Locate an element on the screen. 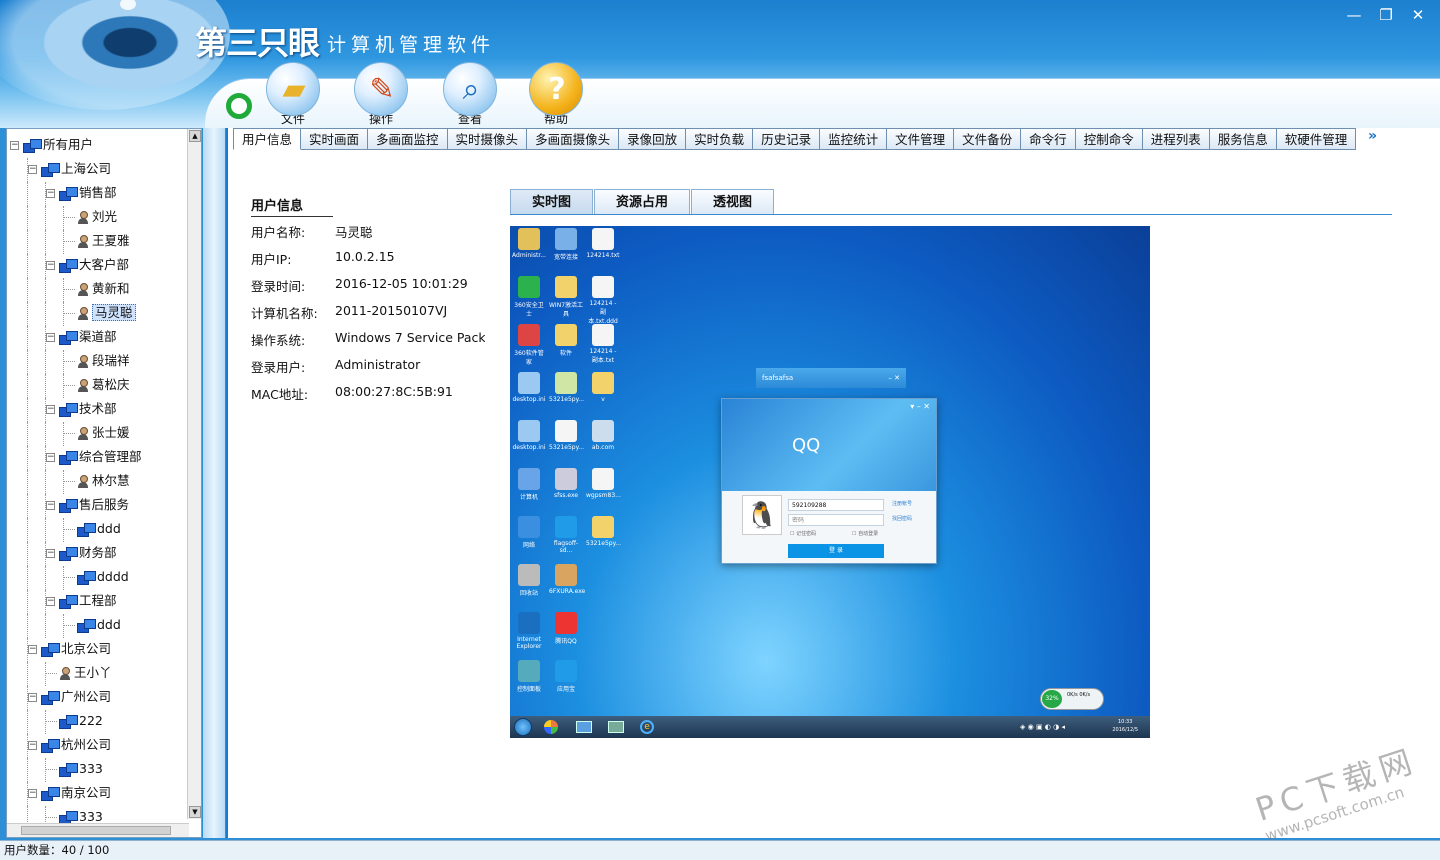 The width and height of the screenshot is (1440, 860). tree-horizontal-scrollbar is located at coordinates (98, 830).